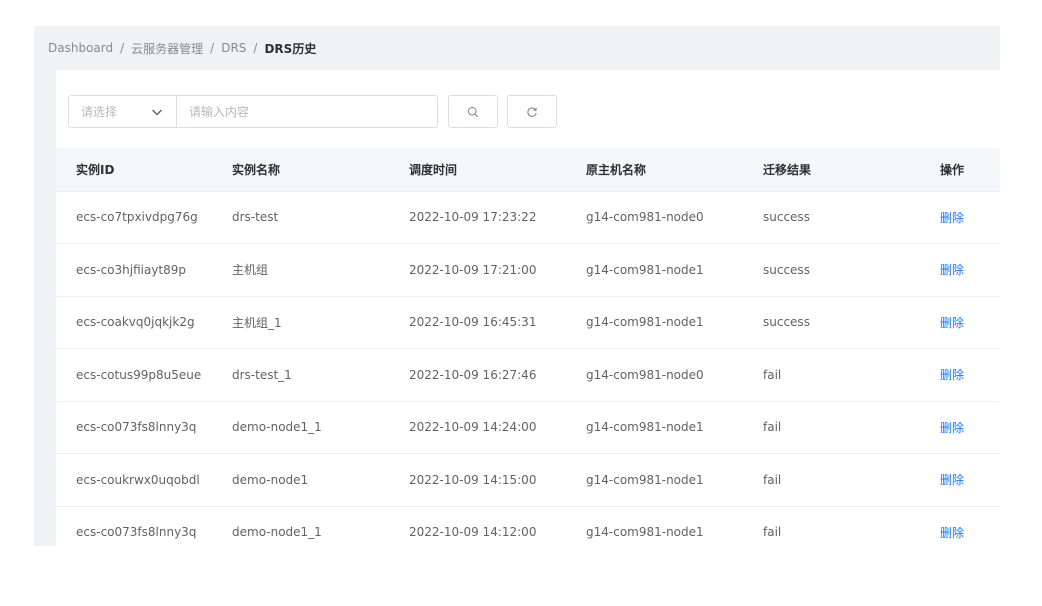  I want to click on column-header-migration-result: 迁移结果, so click(851, 170).